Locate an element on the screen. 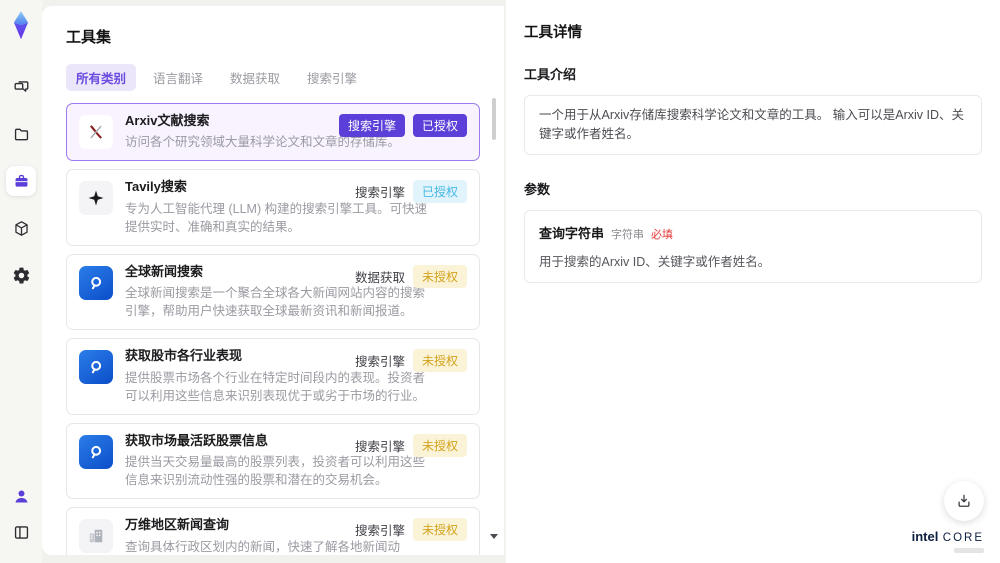 This screenshot has width=1000, height=563. intel-brand-name: intel is located at coordinates (925, 536).